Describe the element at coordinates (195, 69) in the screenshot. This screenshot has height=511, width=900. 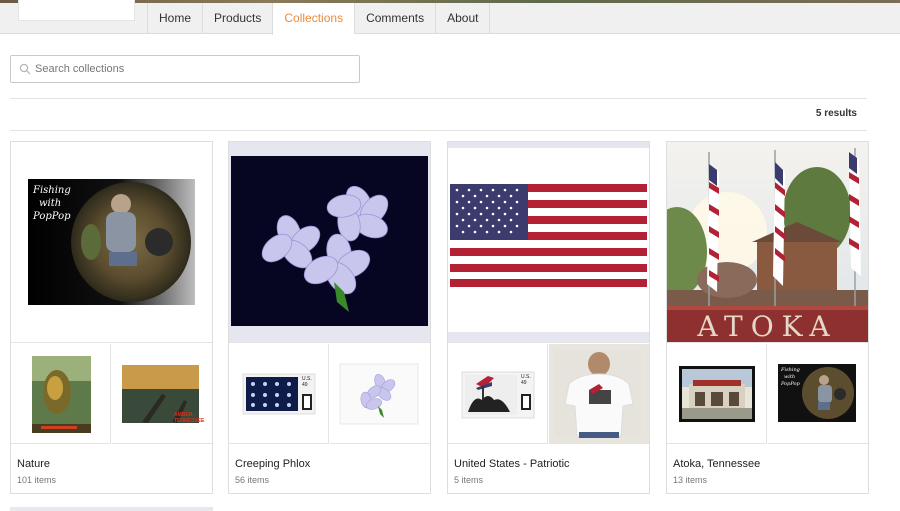
I see `search-input` at that location.